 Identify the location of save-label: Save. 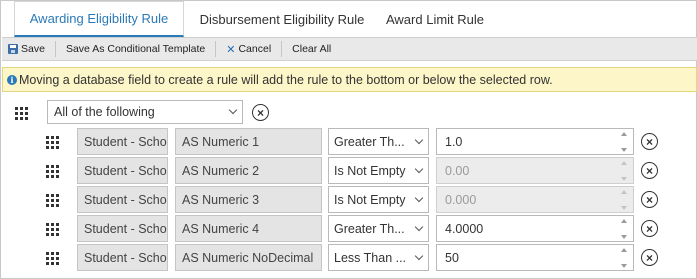
(33, 49).